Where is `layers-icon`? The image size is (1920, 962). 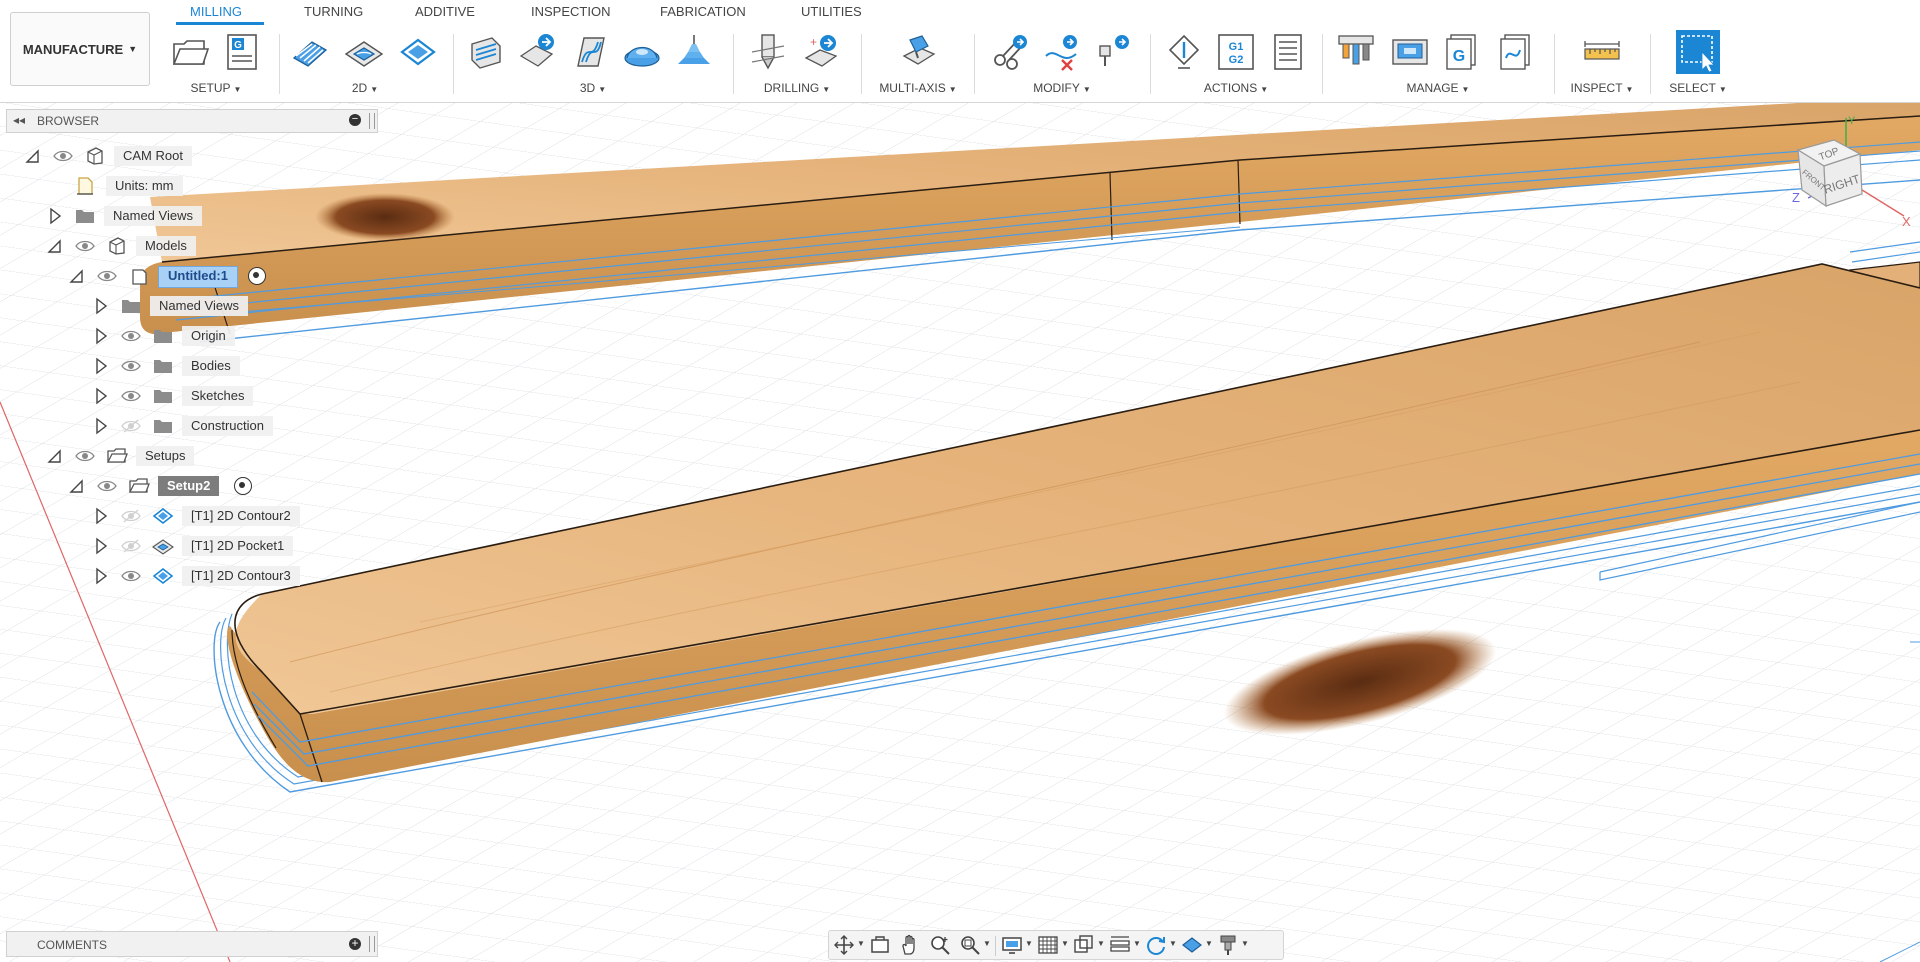 layers-icon is located at coordinates (1120, 945).